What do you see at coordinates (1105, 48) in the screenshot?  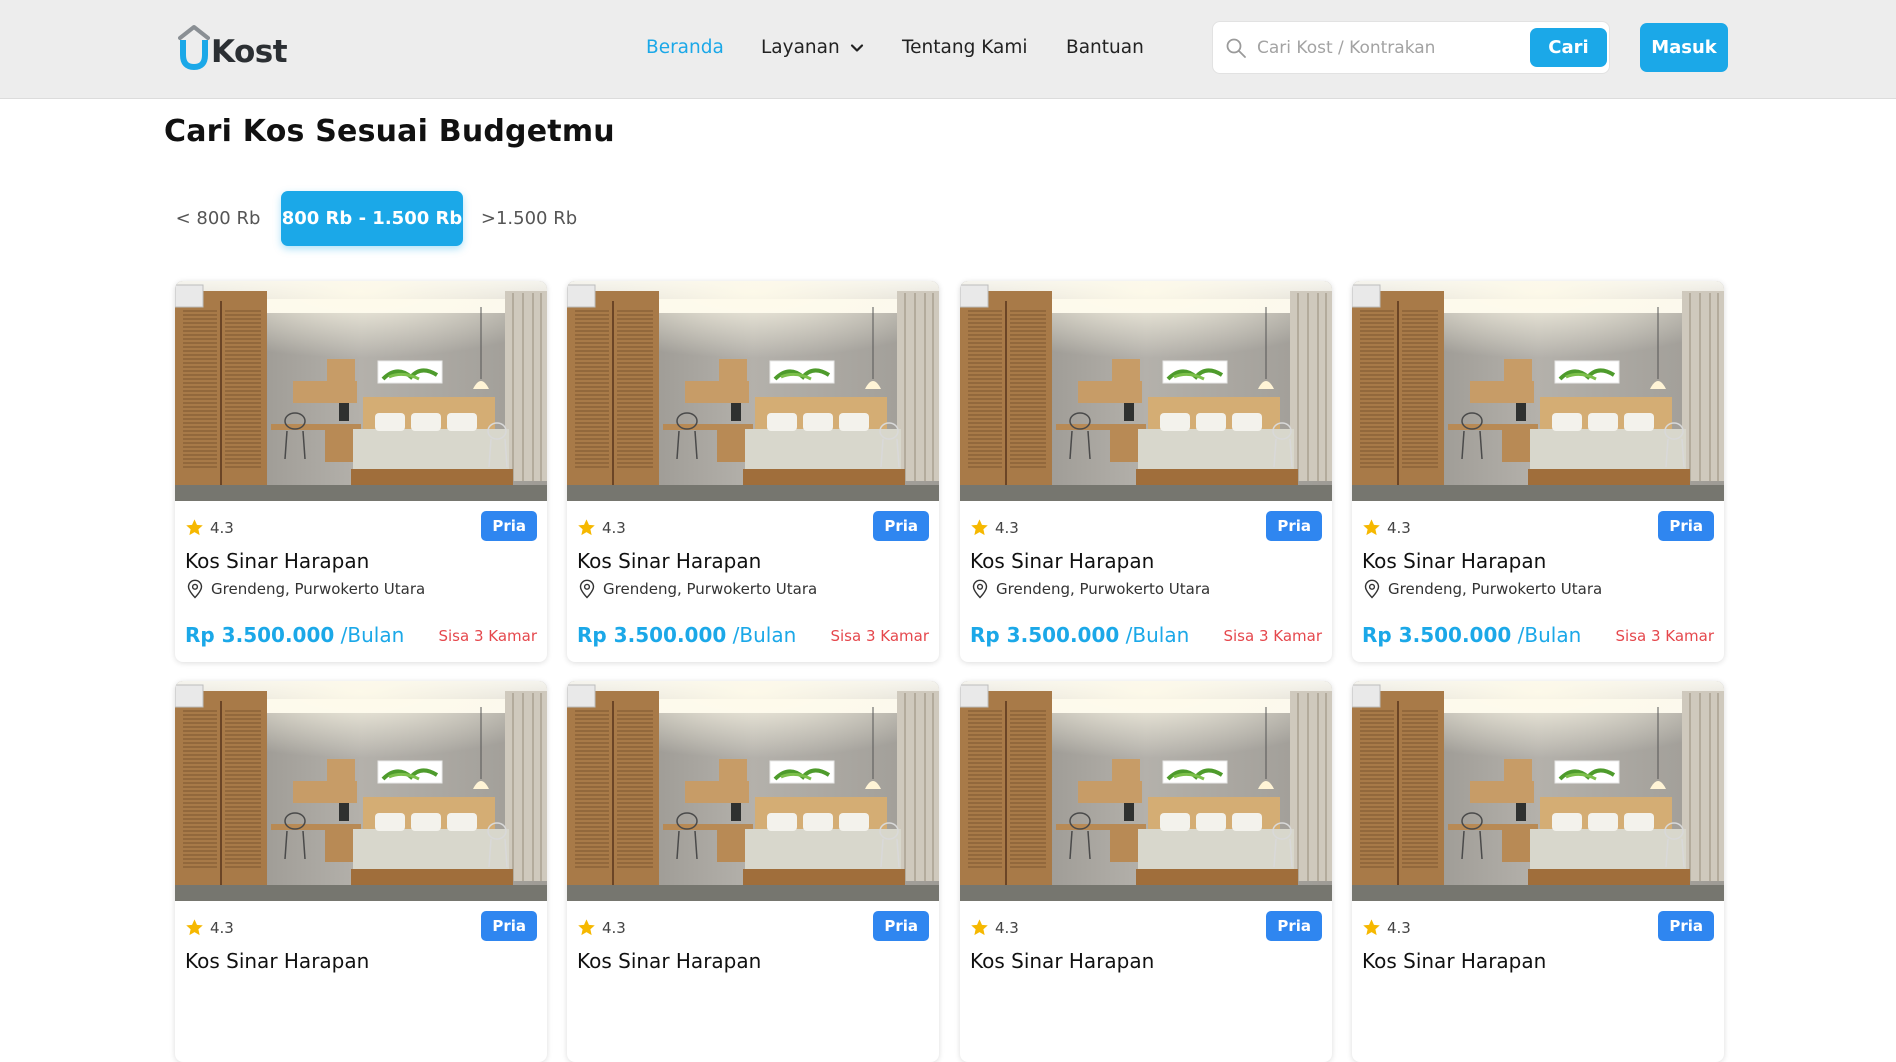 I see `nav-bantuan: Bantuan` at bounding box center [1105, 48].